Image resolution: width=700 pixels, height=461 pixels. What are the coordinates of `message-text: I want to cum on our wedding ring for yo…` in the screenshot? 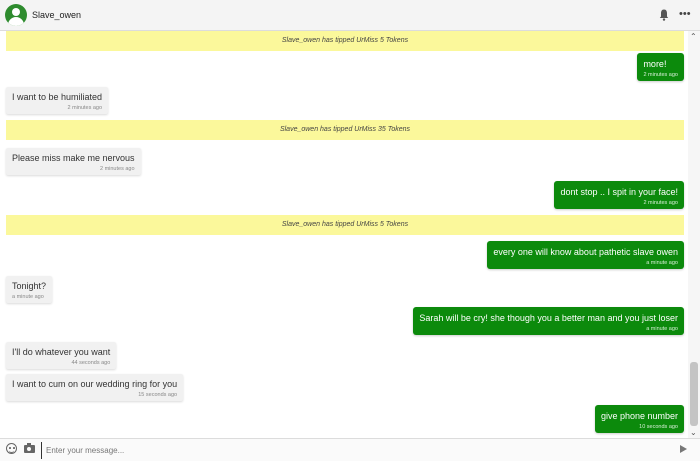 It's located at (95, 384).